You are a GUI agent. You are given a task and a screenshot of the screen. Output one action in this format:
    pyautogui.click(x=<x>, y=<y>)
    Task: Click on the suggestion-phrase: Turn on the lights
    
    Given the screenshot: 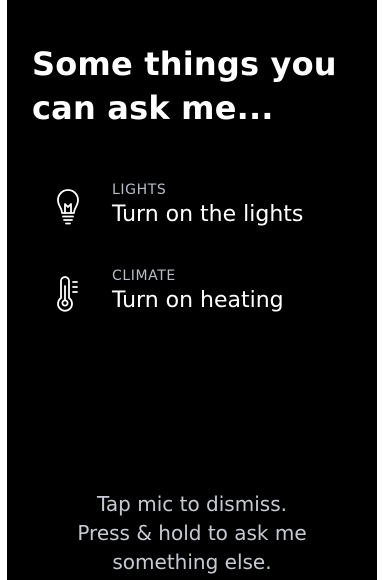 What is the action you would take?
    pyautogui.click(x=208, y=214)
    